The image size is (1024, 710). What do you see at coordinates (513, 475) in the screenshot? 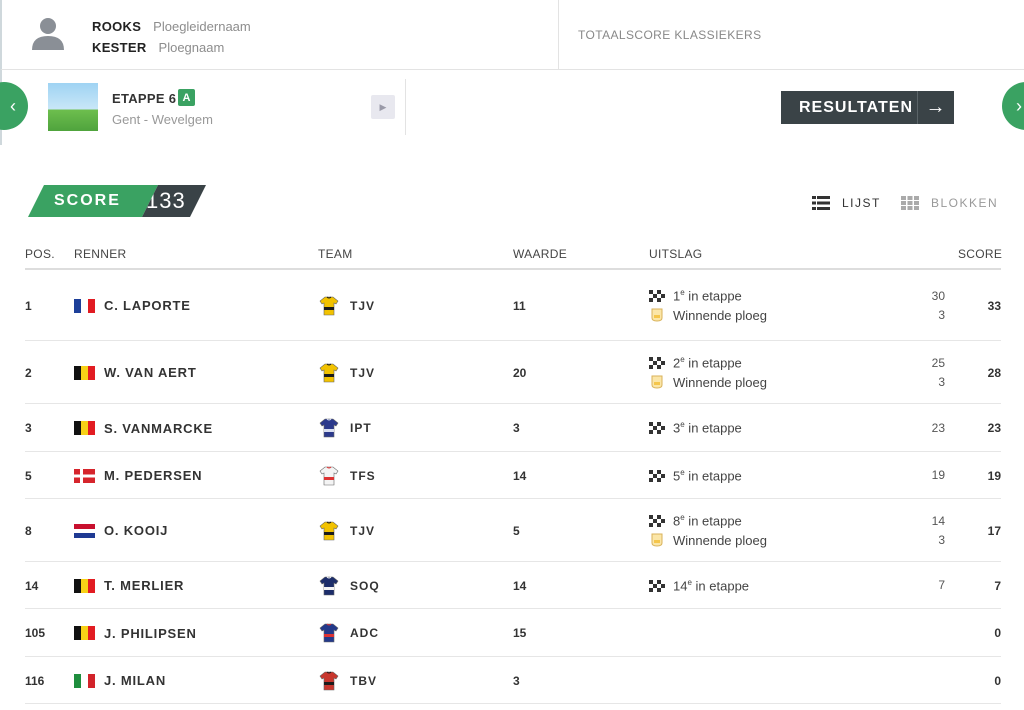
I see `table-row: 5 M. PEDERSEN TFS 14 5e in etappe 19 19` at bounding box center [513, 475].